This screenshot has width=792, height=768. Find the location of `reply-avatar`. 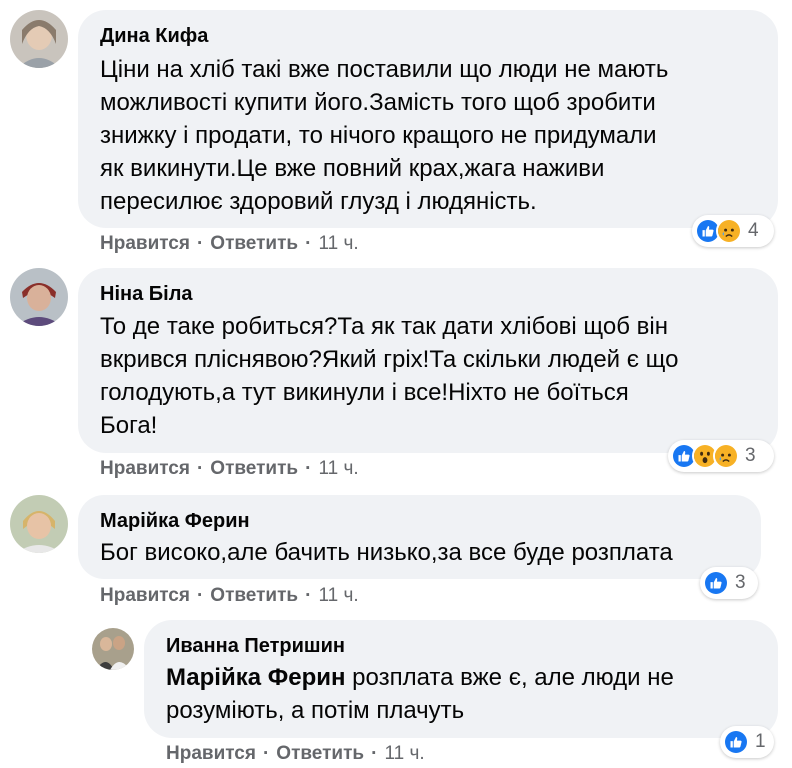

reply-avatar is located at coordinates (113, 649).